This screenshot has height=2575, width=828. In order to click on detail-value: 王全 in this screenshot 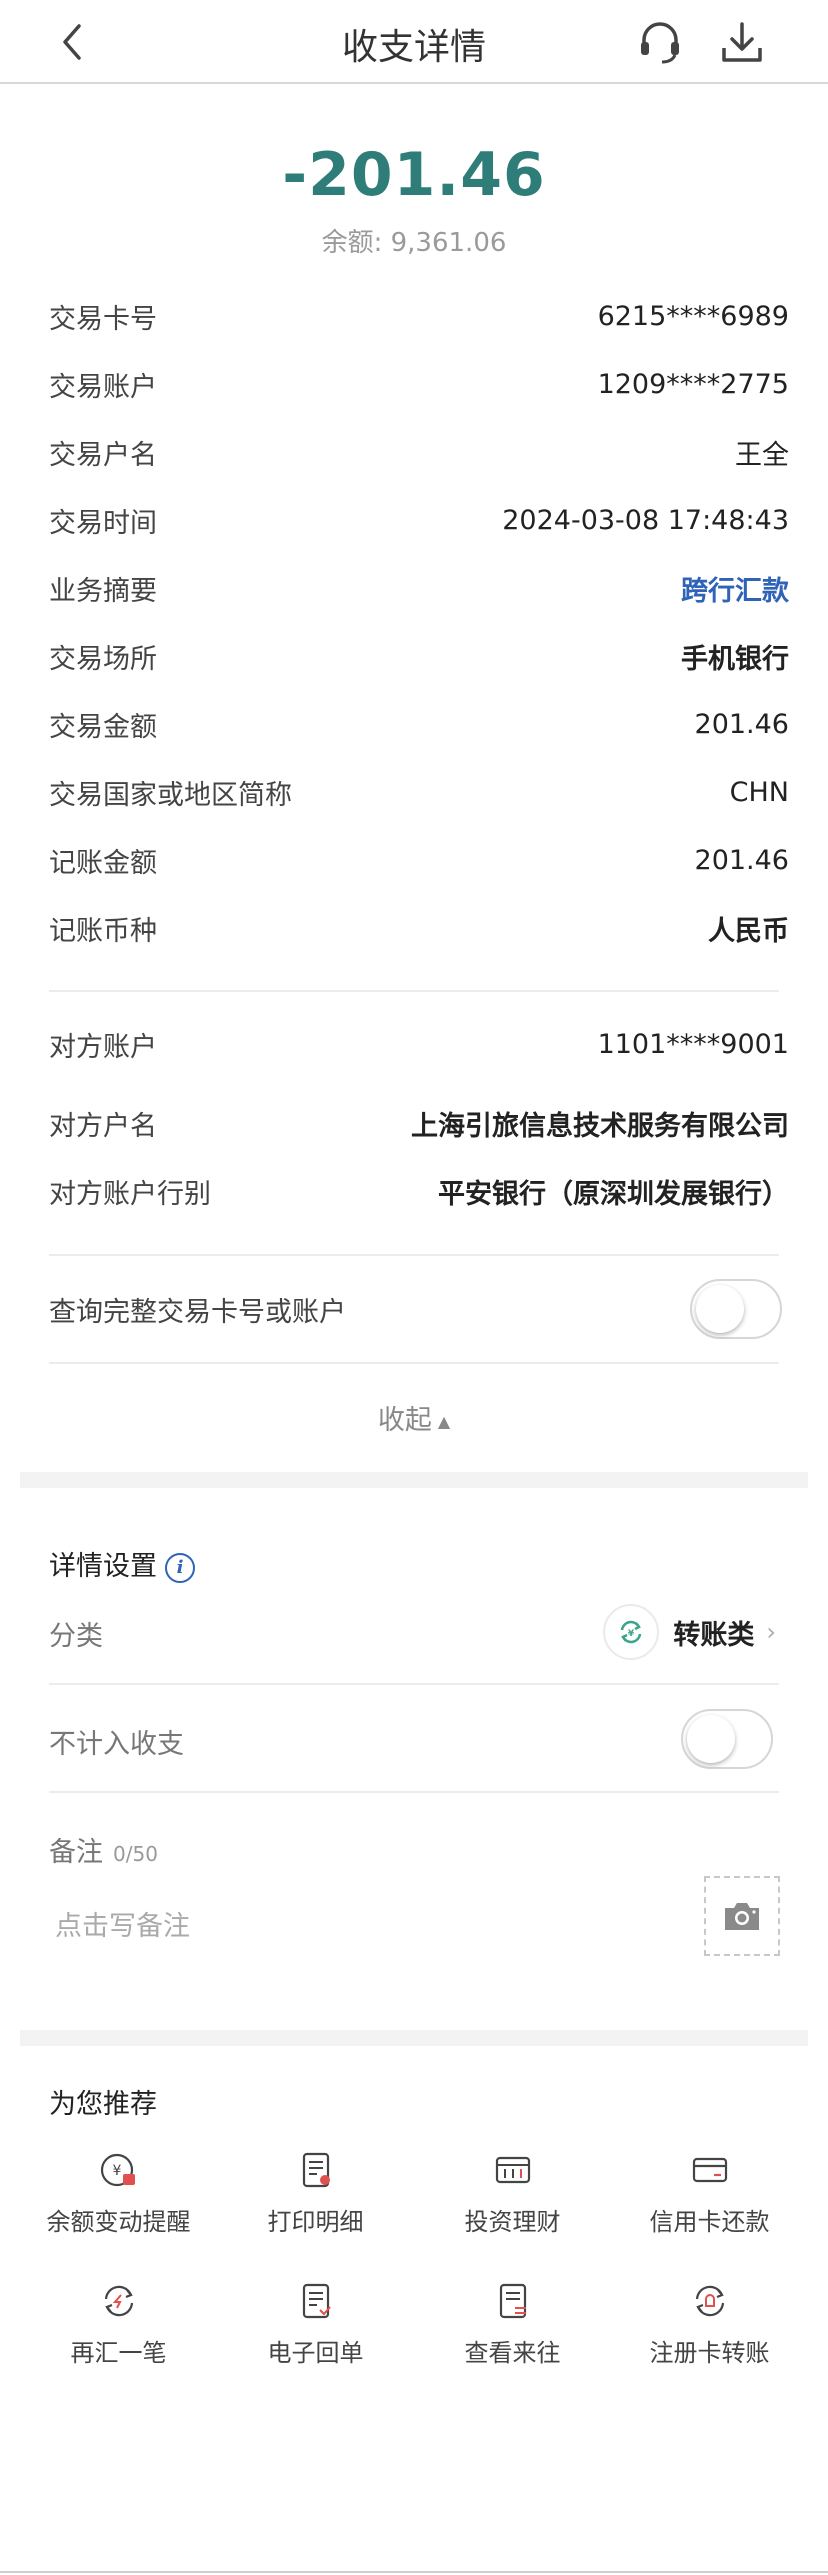, I will do `click(762, 455)`.